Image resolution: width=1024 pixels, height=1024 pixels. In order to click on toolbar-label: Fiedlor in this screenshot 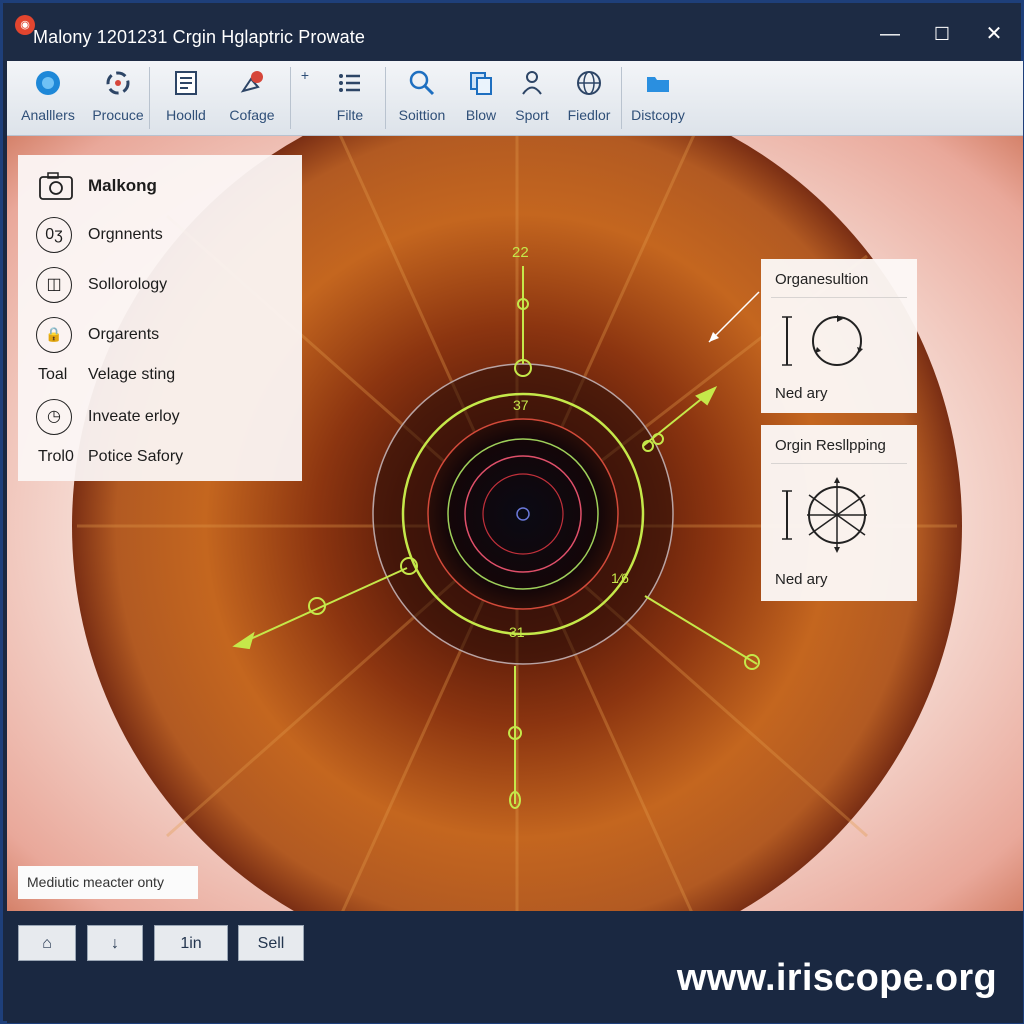, I will do `click(589, 115)`.